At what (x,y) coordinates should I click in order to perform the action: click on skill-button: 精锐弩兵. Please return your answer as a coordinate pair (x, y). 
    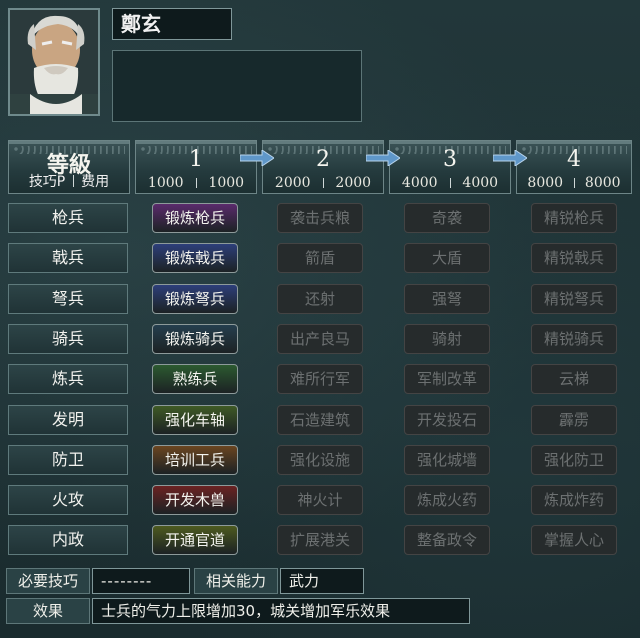
    Looking at the image, I should click on (574, 299).